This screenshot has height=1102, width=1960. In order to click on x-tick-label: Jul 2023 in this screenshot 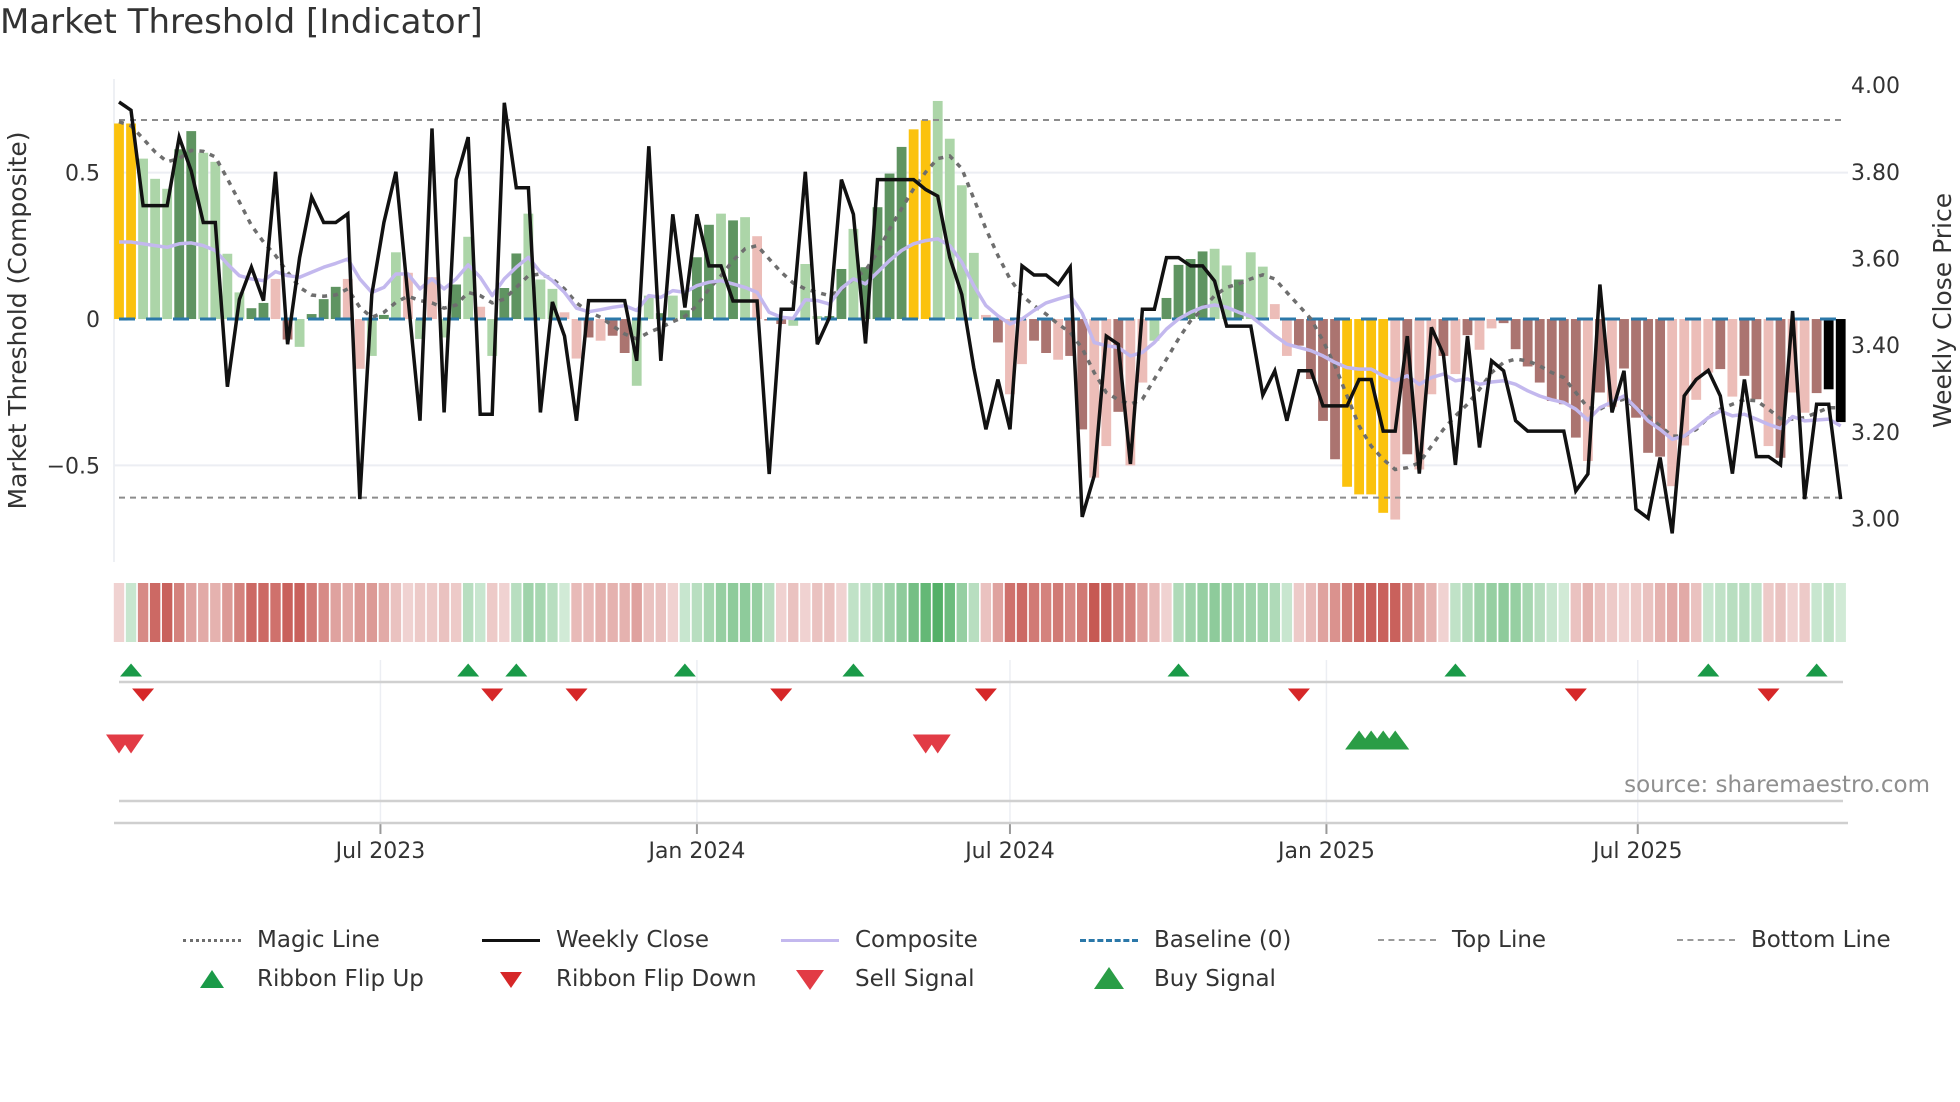, I will do `click(380, 851)`.